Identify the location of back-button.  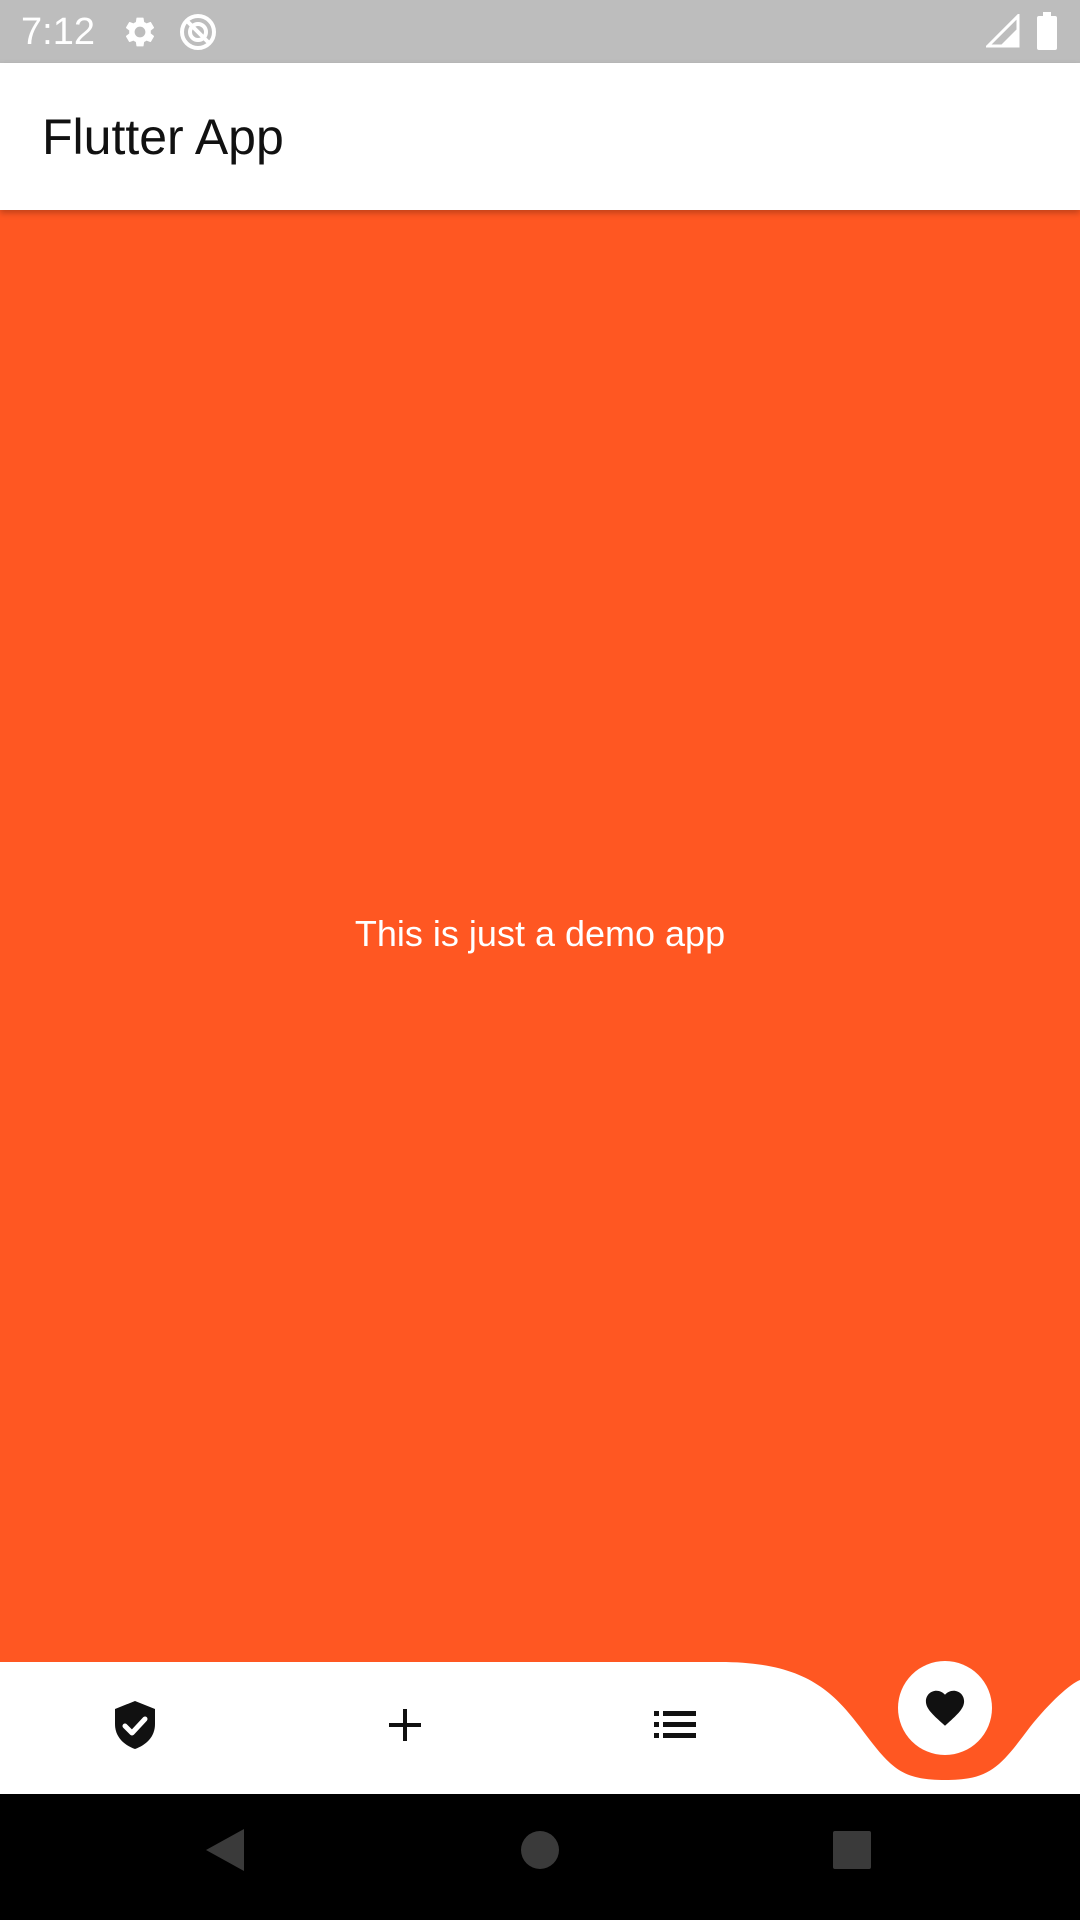
(225, 1852).